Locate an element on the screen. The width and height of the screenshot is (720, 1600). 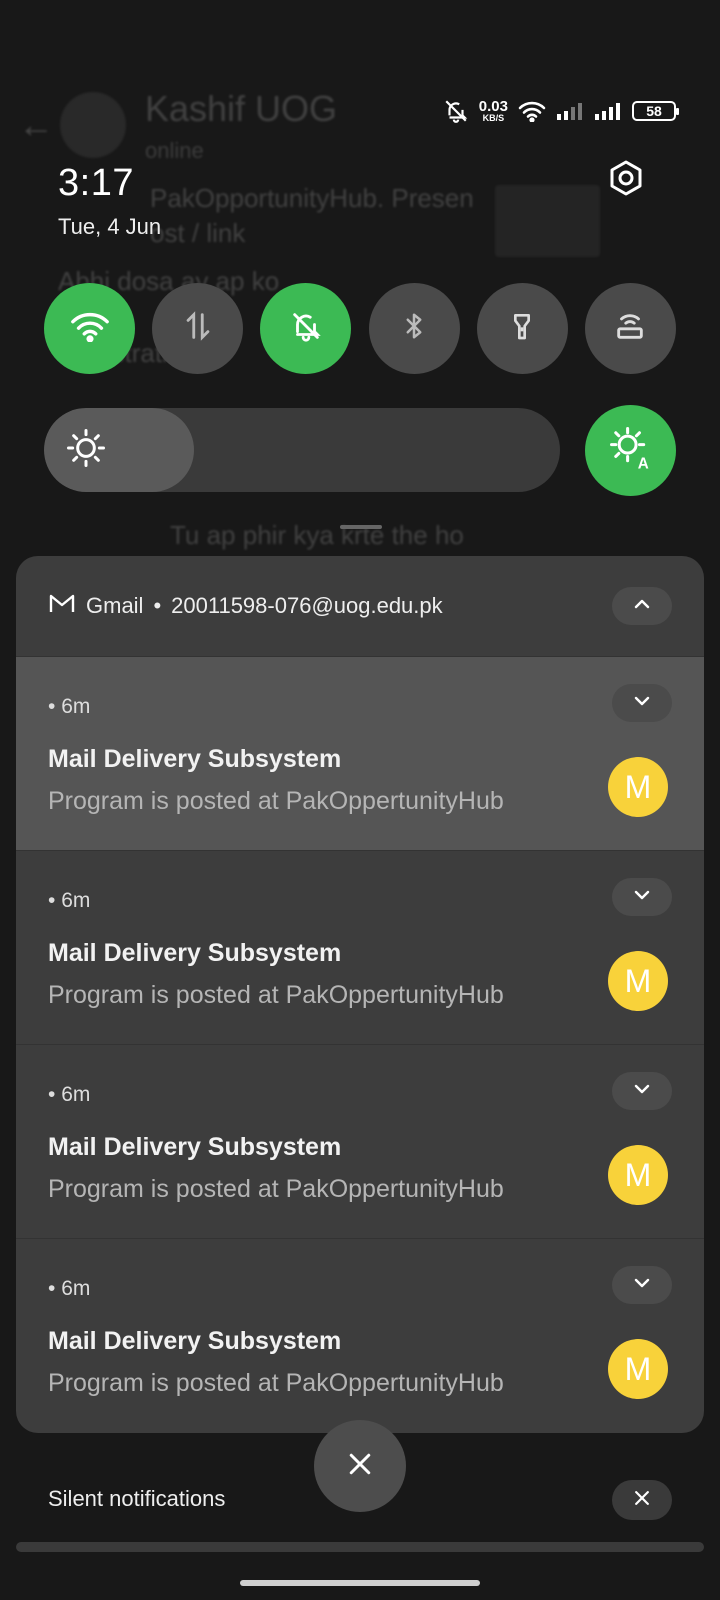
notification-group-header: Gmail • 20011598-076@uog.edu.pk is located at coordinates (360, 606).